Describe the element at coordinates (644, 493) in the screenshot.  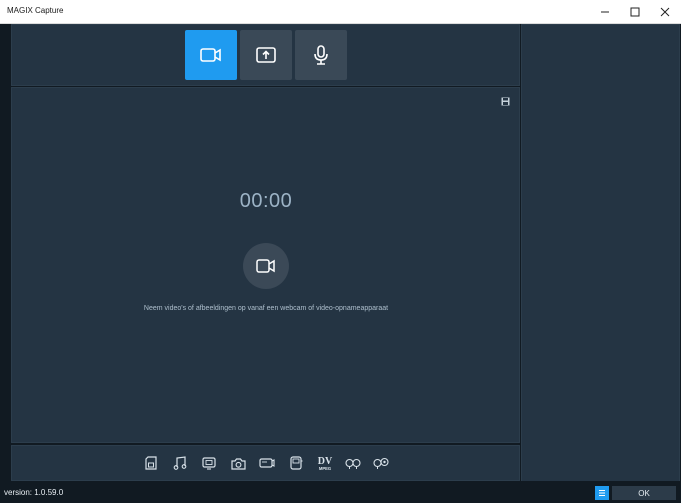
I see `ok-button: OK` at that location.